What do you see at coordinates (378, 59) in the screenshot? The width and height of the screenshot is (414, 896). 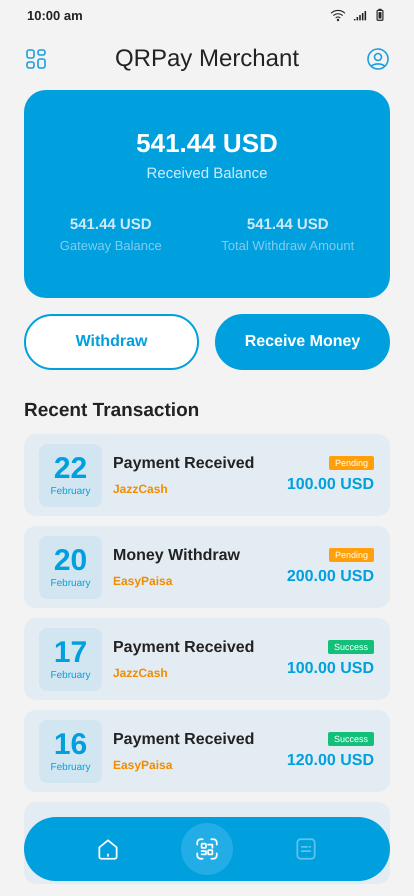 I see `profile-icon` at bounding box center [378, 59].